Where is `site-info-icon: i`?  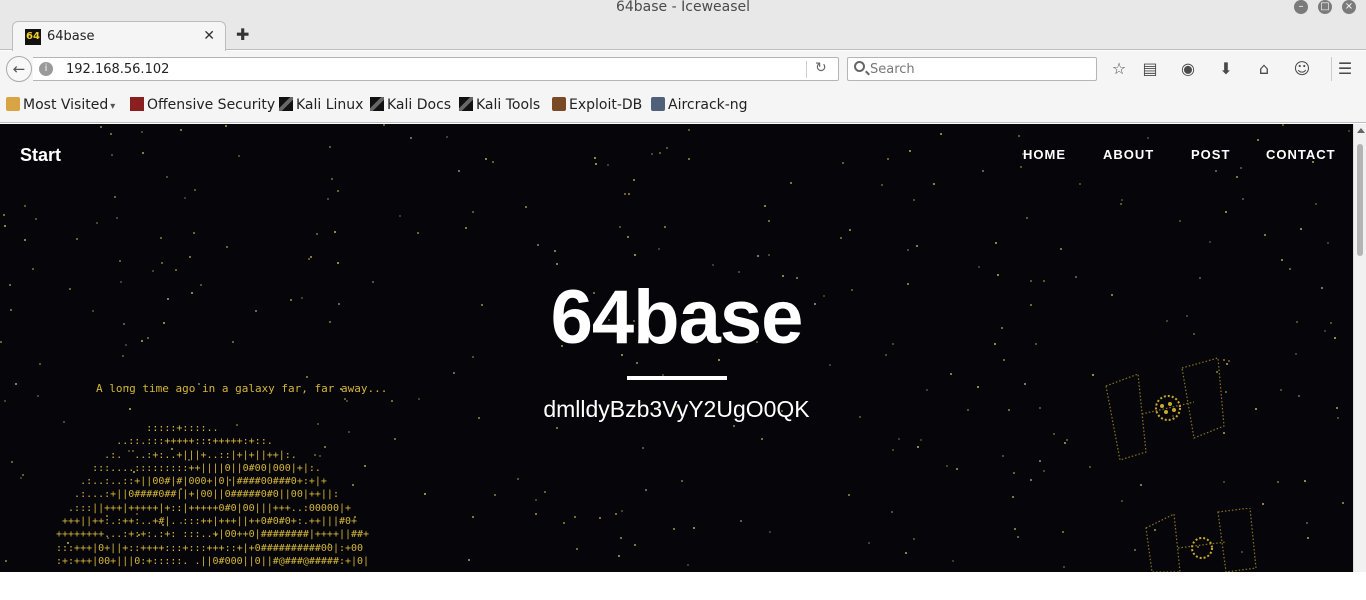
site-info-icon: i is located at coordinates (46, 69).